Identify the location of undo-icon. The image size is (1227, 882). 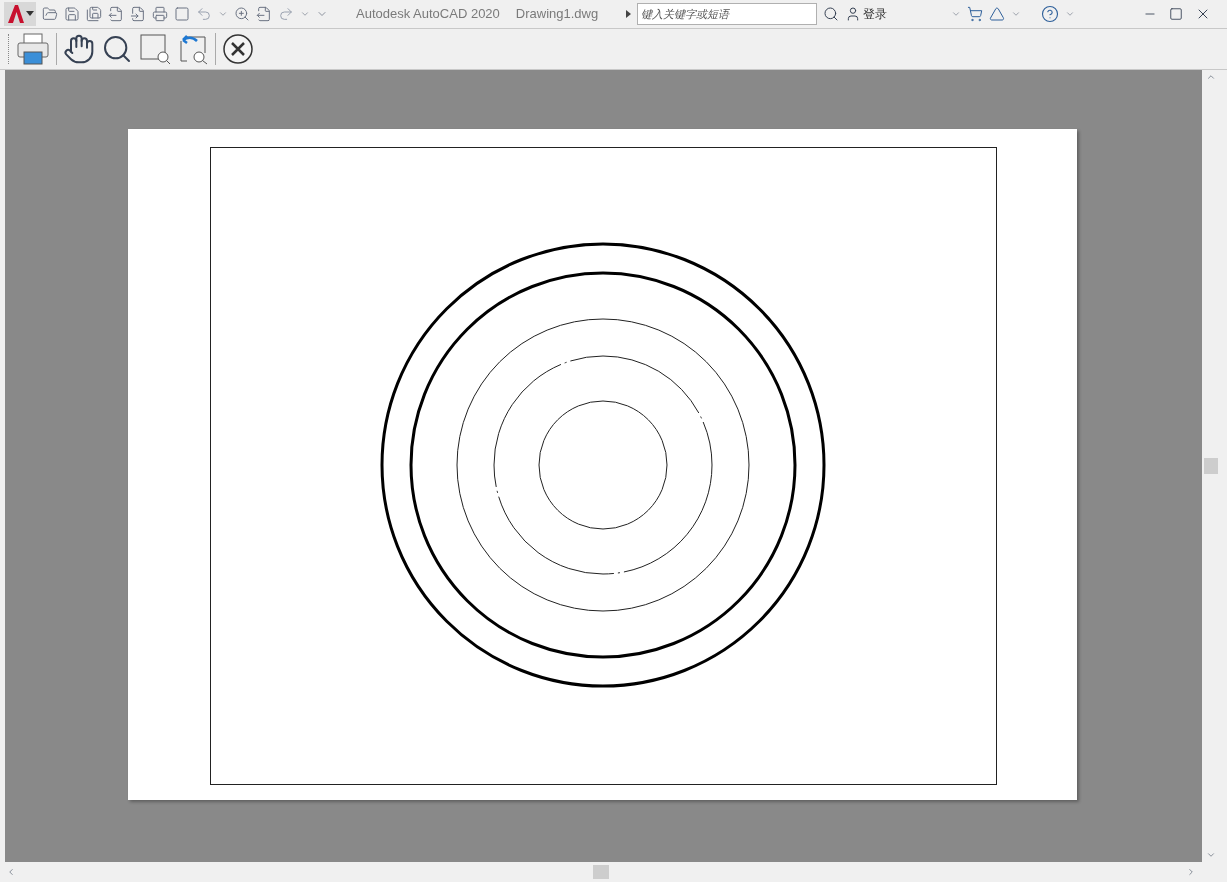
(204, 14).